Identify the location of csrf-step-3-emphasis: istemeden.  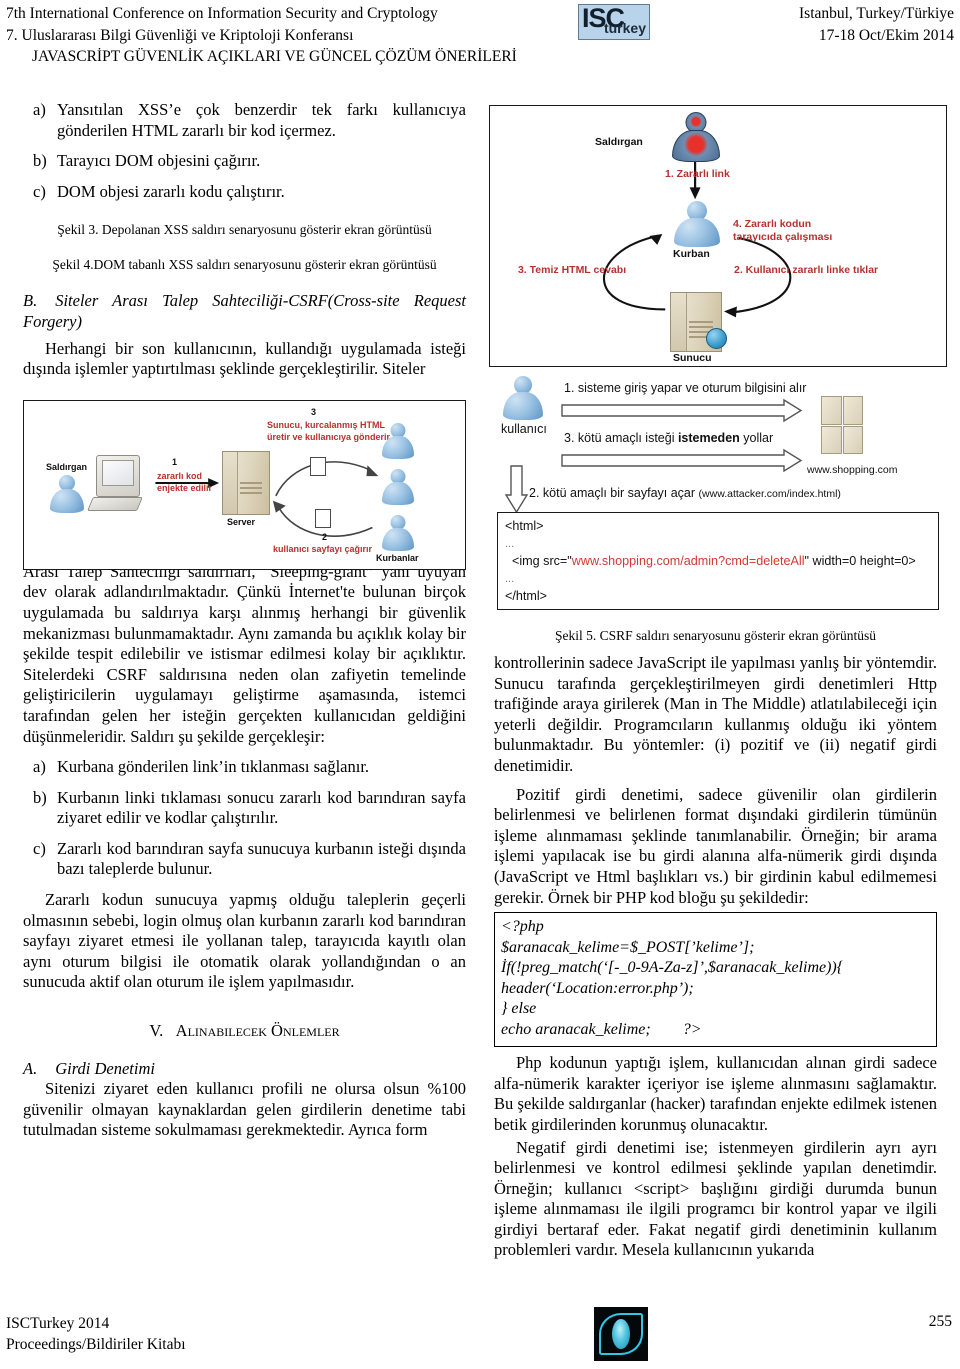
(708, 438).